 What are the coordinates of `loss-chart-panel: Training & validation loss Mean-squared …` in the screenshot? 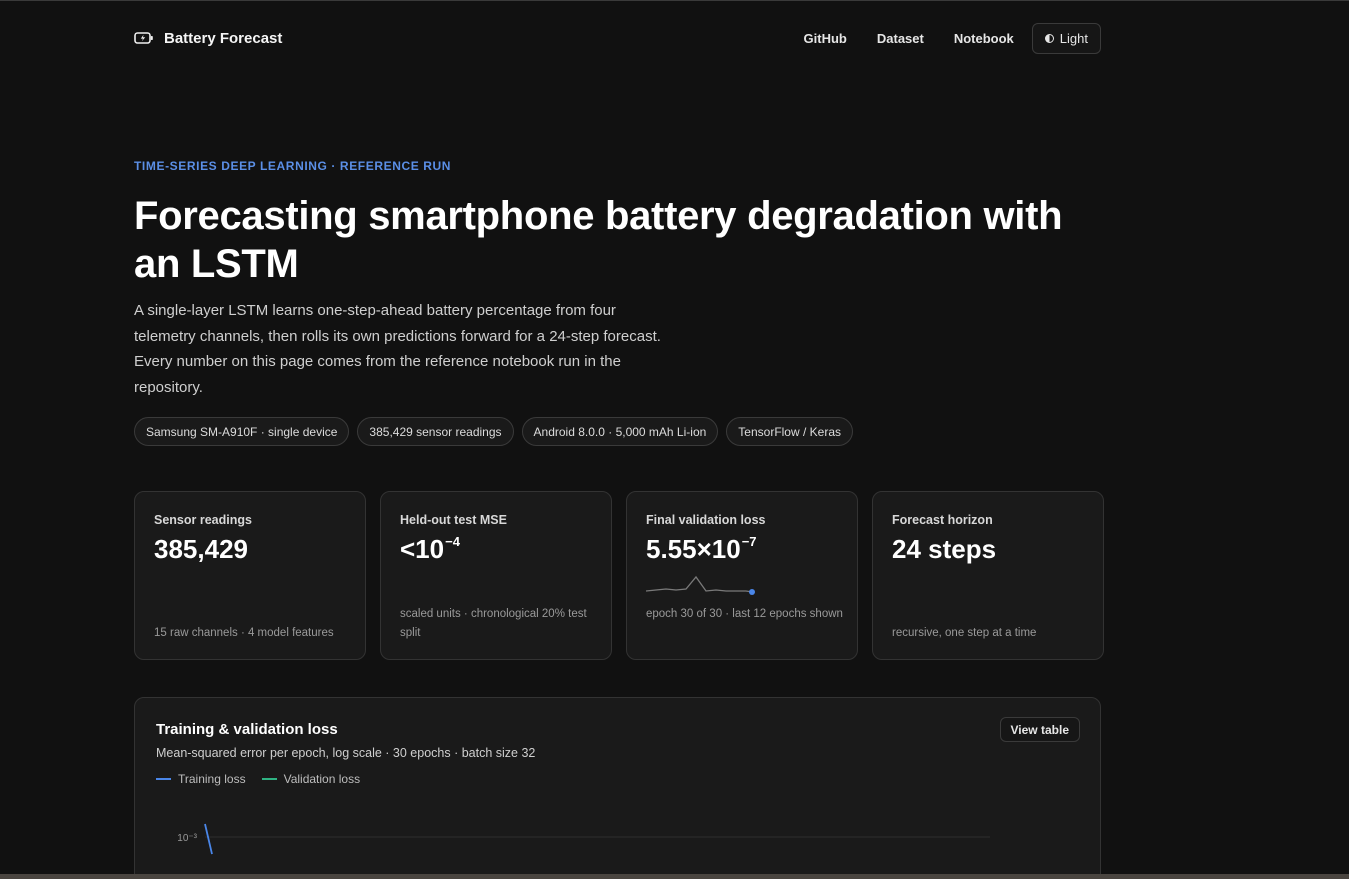 It's located at (617, 788).